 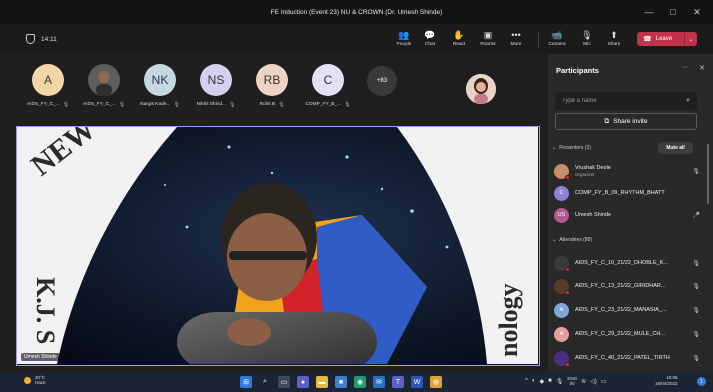 What do you see at coordinates (614, 35) in the screenshot?
I see `share-tray-icon: ⬆` at bounding box center [614, 35].